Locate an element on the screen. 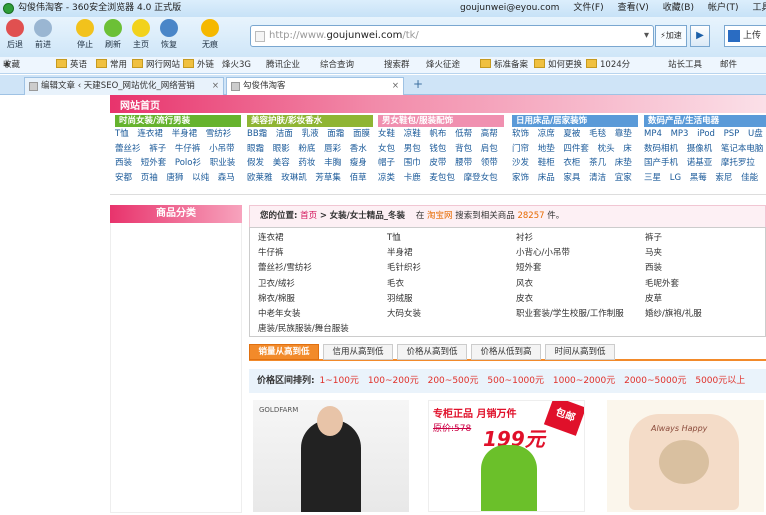 The height and width of the screenshot is (515, 766). fav-webmaster: 站长工具 is located at coordinates (685, 65).